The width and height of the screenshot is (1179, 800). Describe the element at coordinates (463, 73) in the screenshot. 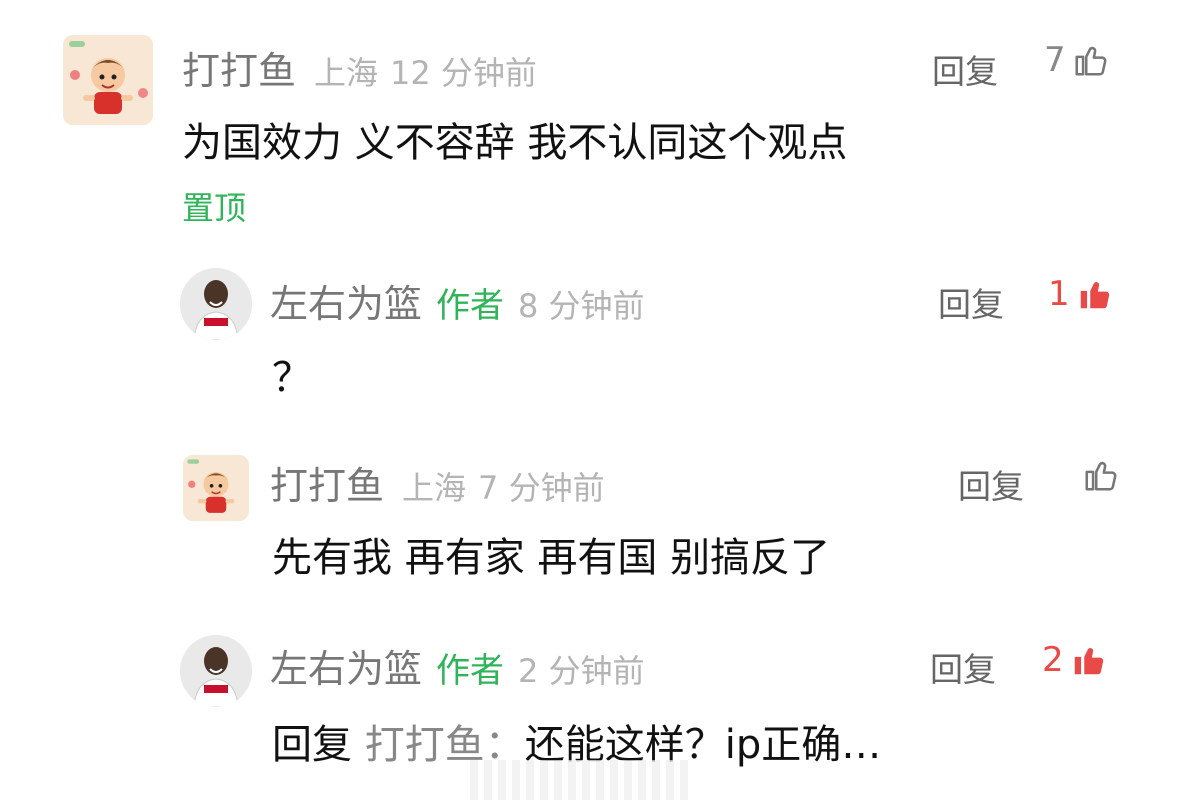

I see `timestamp: 12 分钟前` at that location.